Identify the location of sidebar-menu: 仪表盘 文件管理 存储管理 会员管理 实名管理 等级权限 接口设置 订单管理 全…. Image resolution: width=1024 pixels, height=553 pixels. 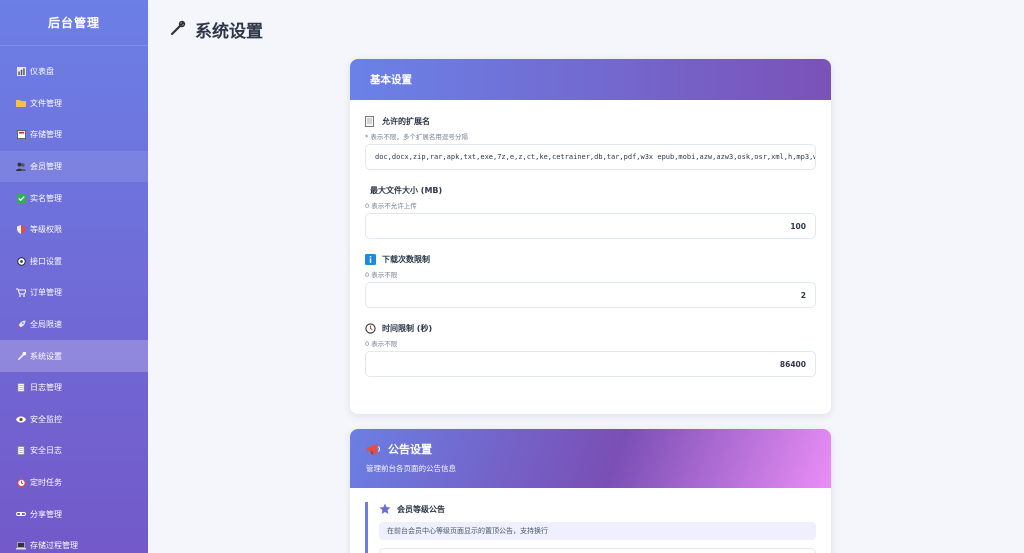
(74, 299).